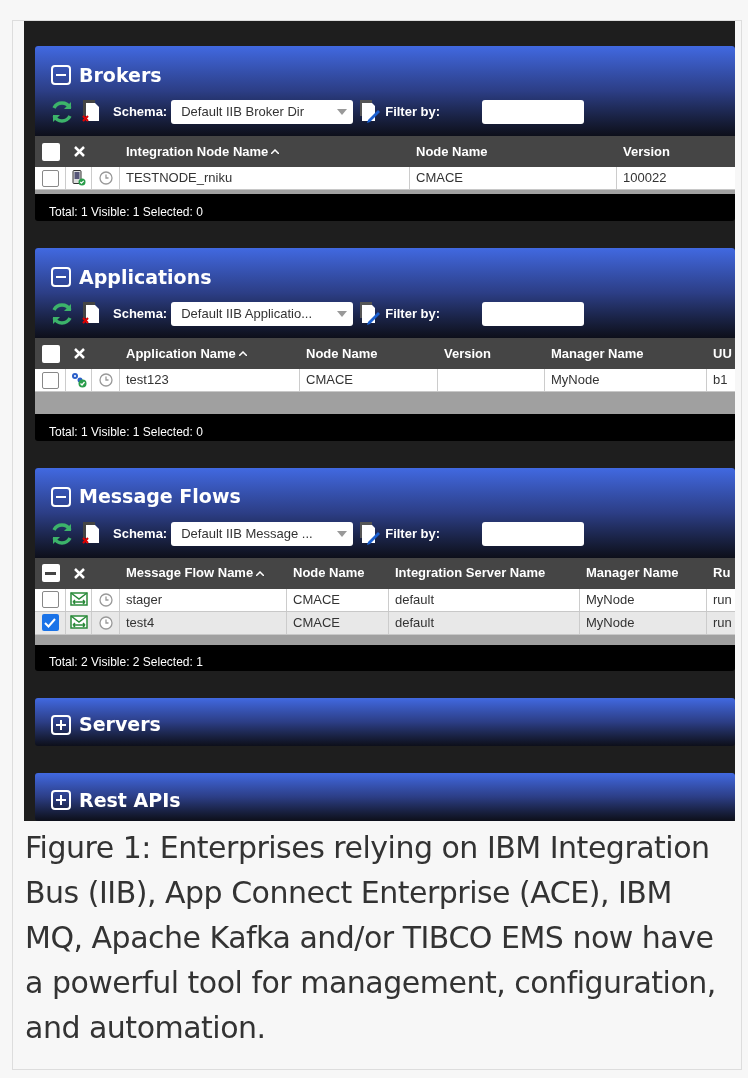 The image size is (748, 1078). What do you see at coordinates (385, 623) in the screenshot?
I see `table-row: test4 CMACE default MyNode run` at bounding box center [385, 623].